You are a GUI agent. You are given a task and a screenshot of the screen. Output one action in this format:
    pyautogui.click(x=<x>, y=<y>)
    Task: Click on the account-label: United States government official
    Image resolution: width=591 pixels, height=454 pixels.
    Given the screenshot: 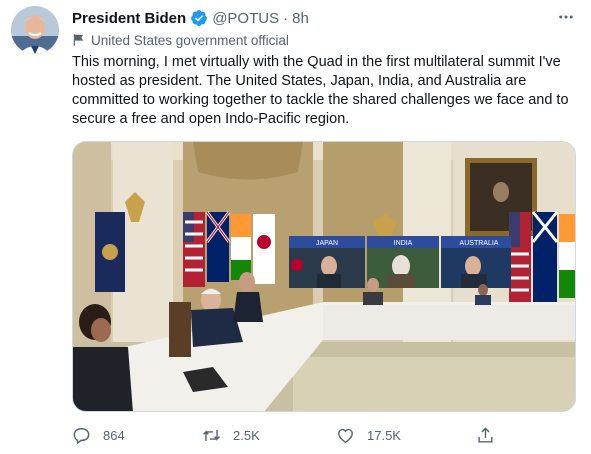 What is the action you would take?
    pyautogui.click(x=180, y=40)
    